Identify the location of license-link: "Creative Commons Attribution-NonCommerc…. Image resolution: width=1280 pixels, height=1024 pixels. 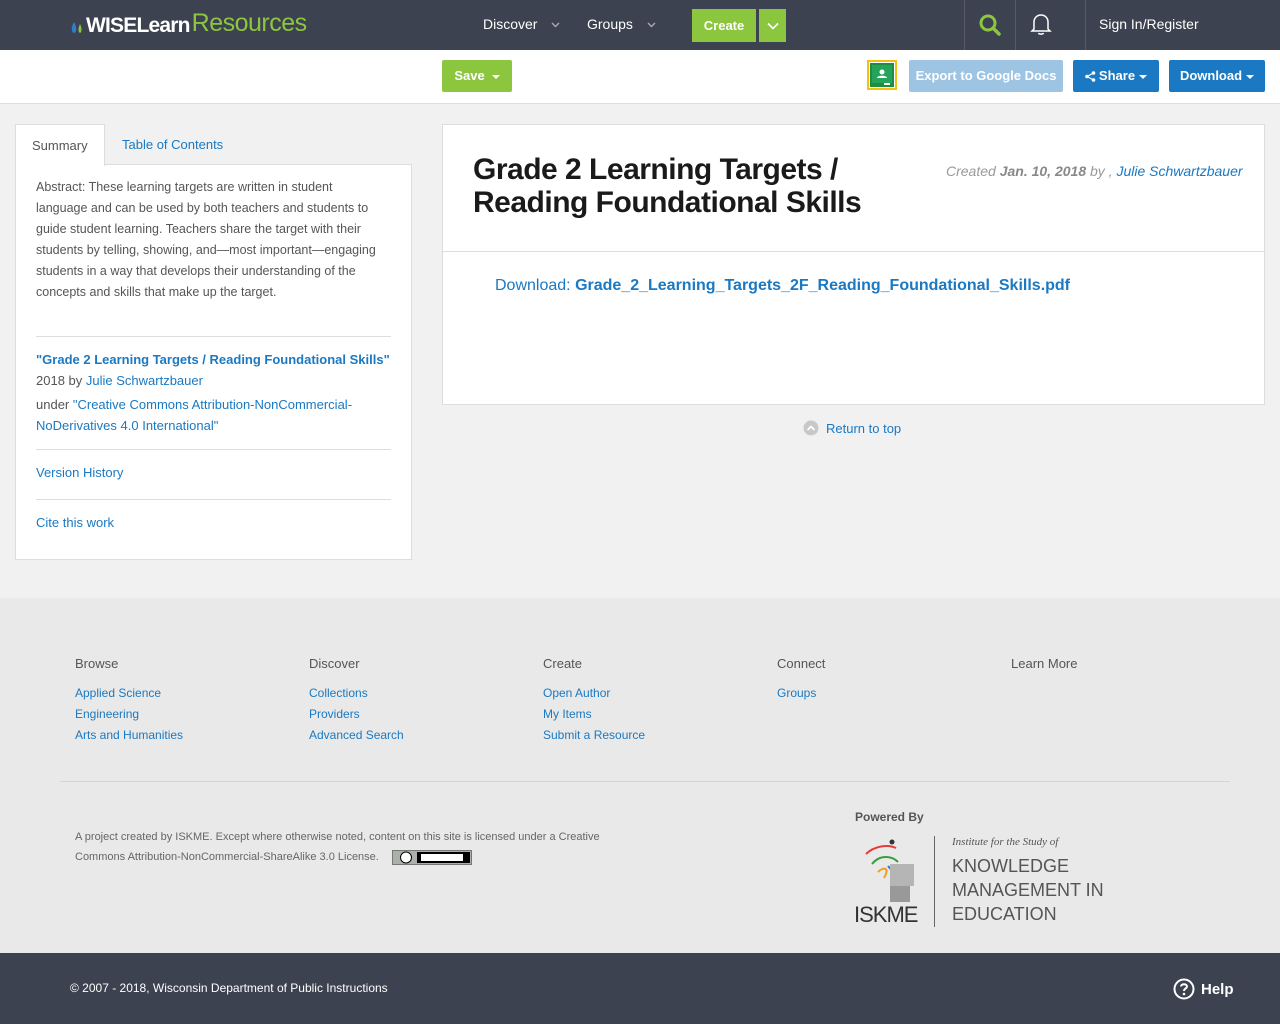
(194, 415).